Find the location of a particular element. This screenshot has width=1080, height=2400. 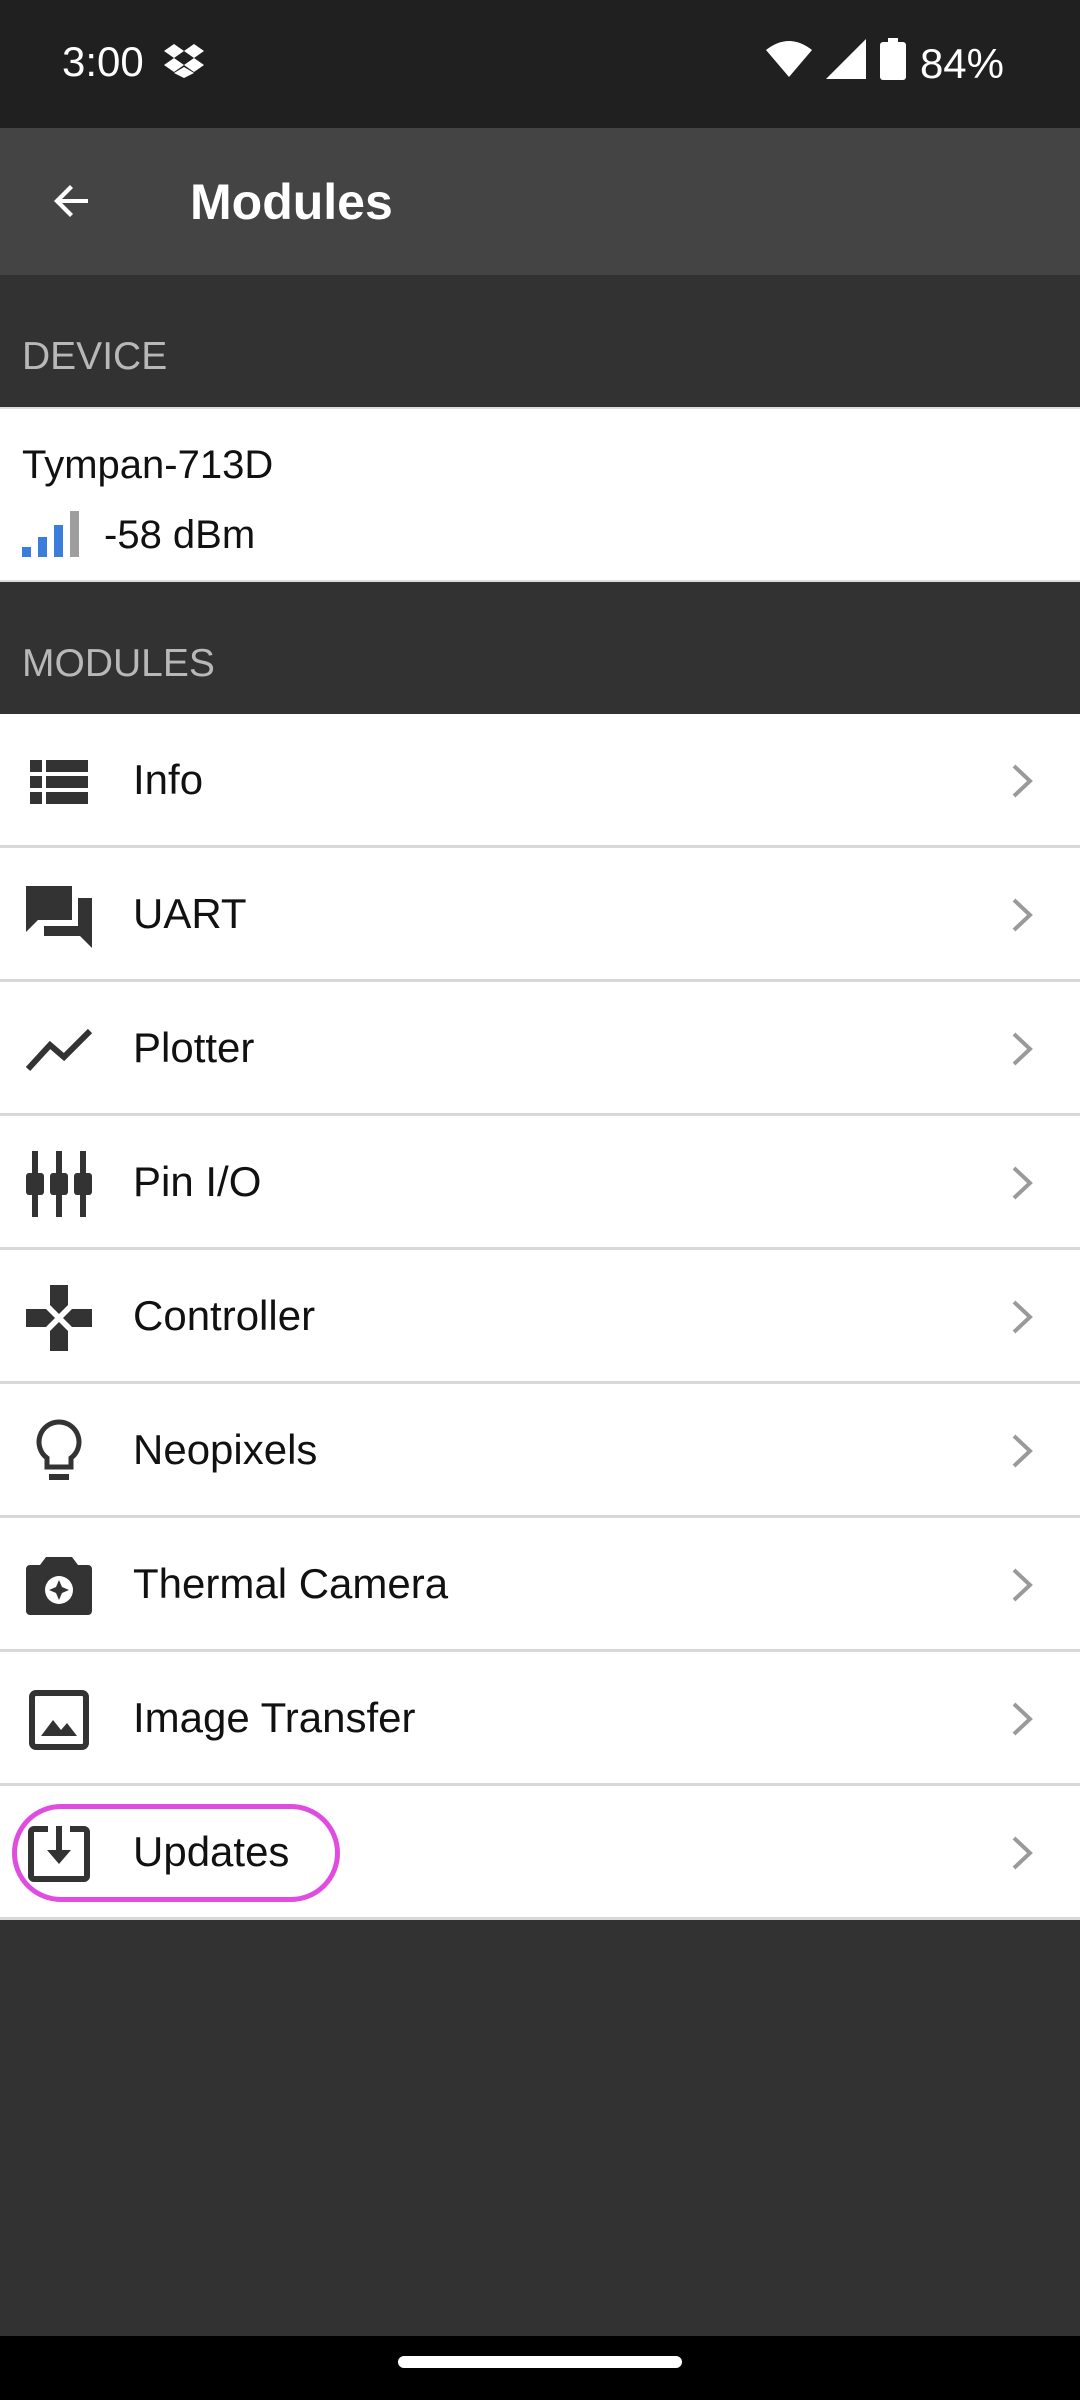

module-item-neopixels: Neopixels is located at coordinates (540, 1451).